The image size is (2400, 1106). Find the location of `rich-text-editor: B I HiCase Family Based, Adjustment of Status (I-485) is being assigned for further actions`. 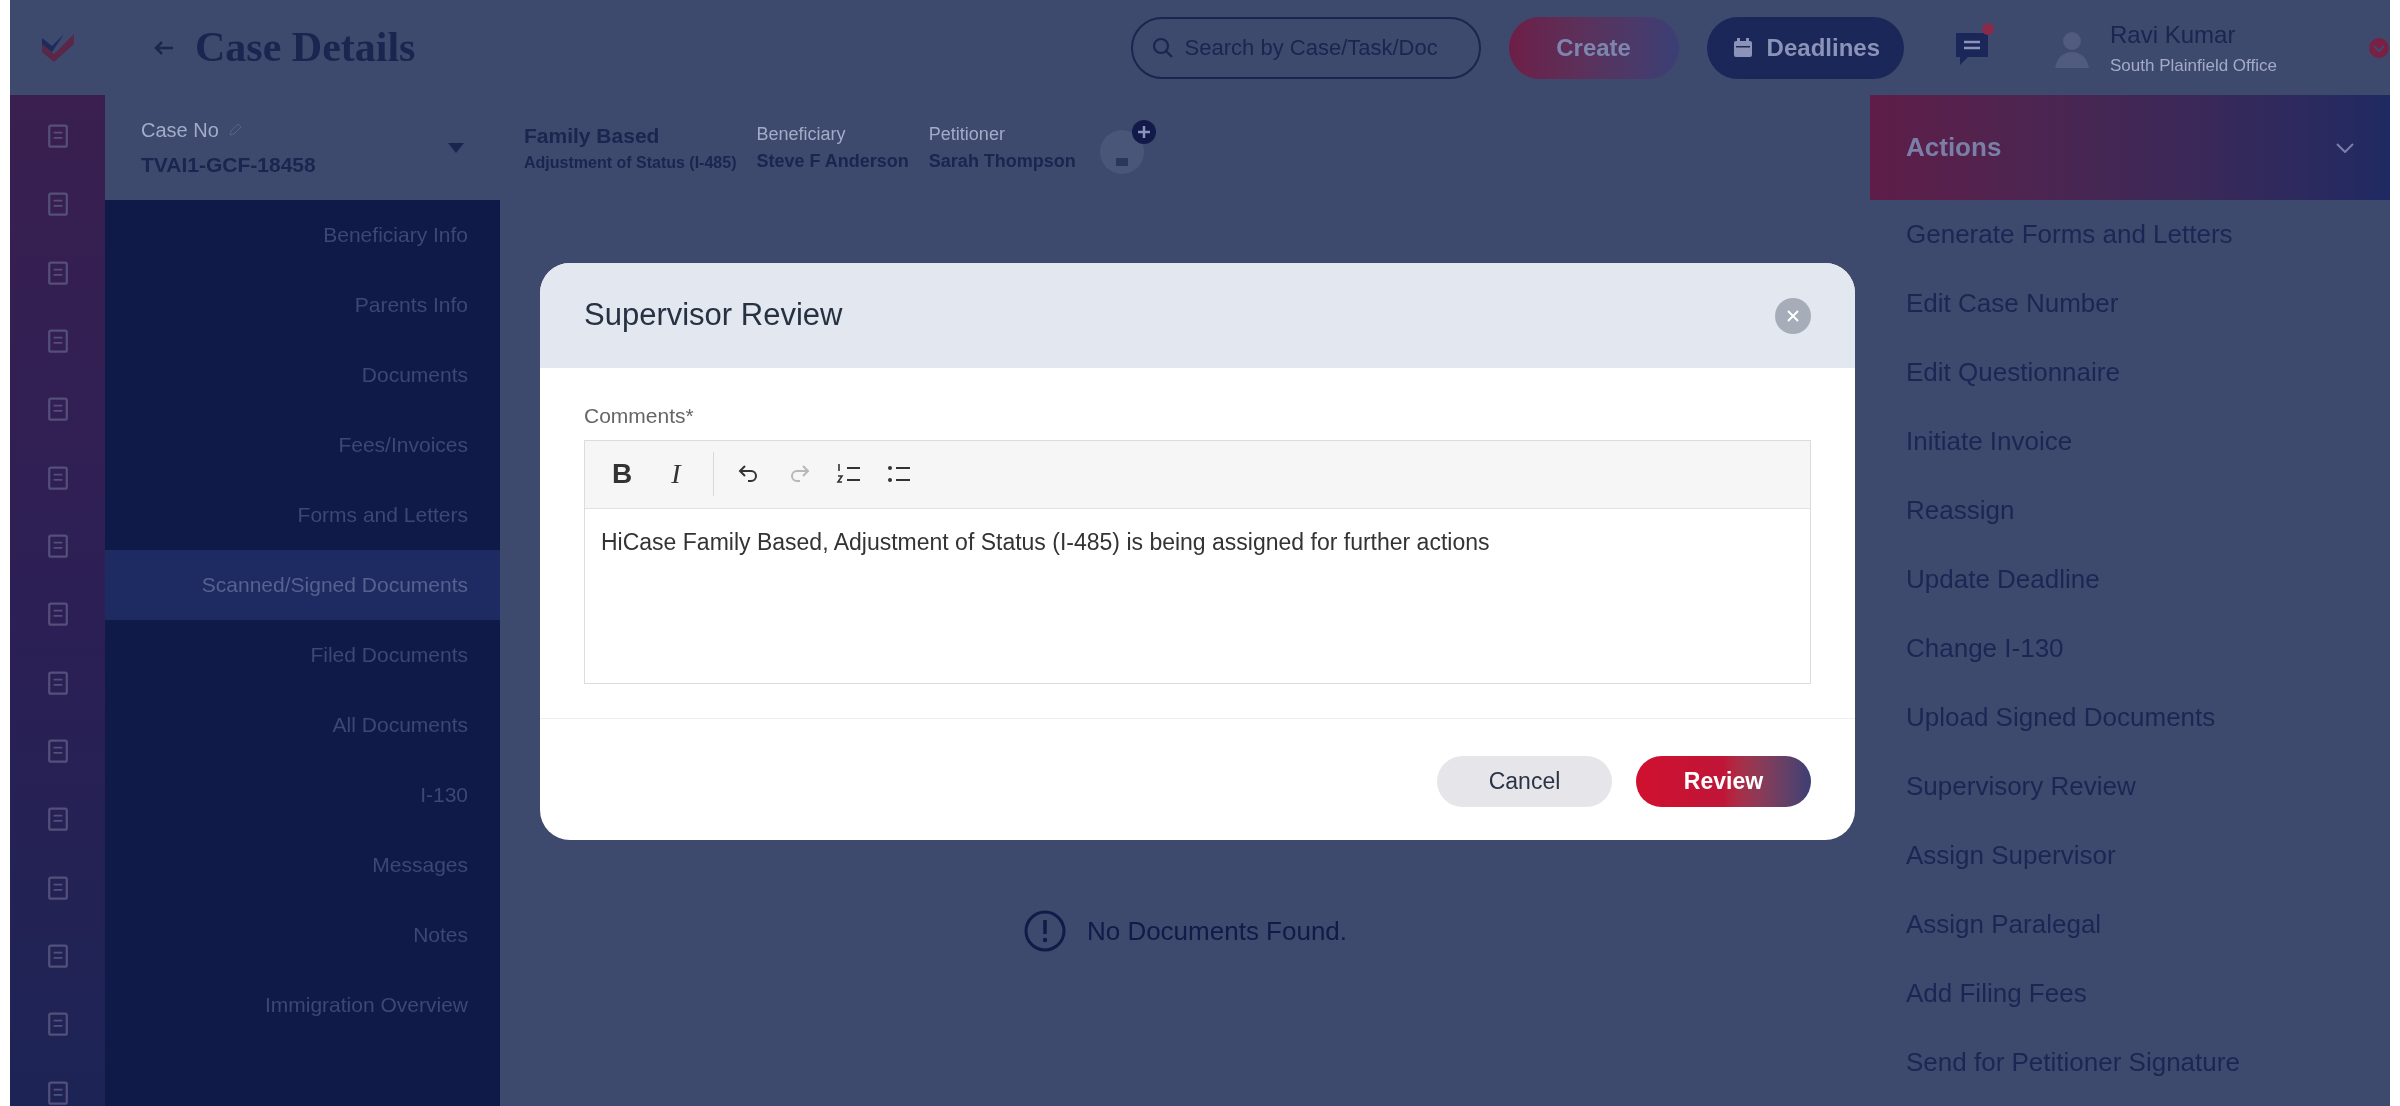

rich-text-editor: B I HiCase Family Based, Adjustment of Status (I-485) is being assigned for further actions is located at coordinates (1197, 561).